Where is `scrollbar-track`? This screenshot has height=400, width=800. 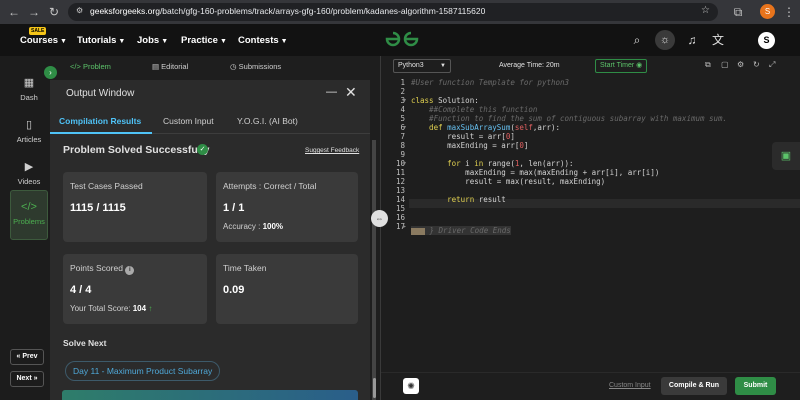 scrollbar-track is located at coordinates (374, 270).